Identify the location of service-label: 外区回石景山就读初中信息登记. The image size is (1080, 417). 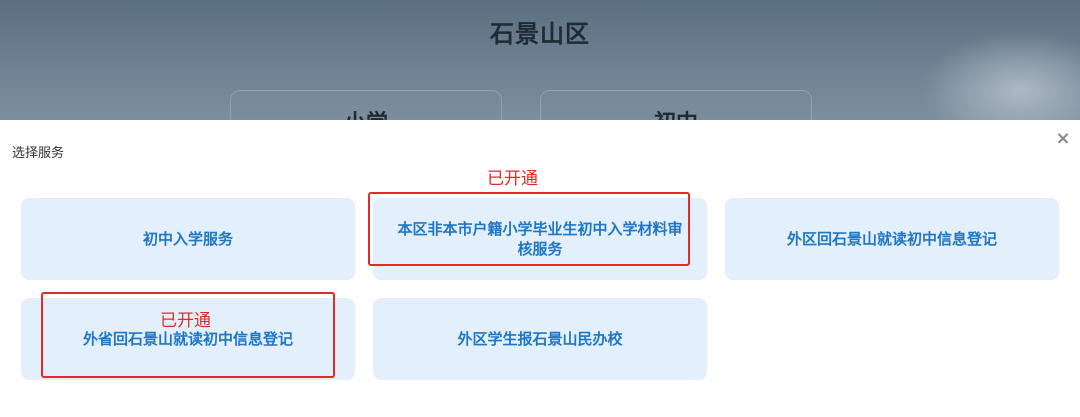
(891, 239).